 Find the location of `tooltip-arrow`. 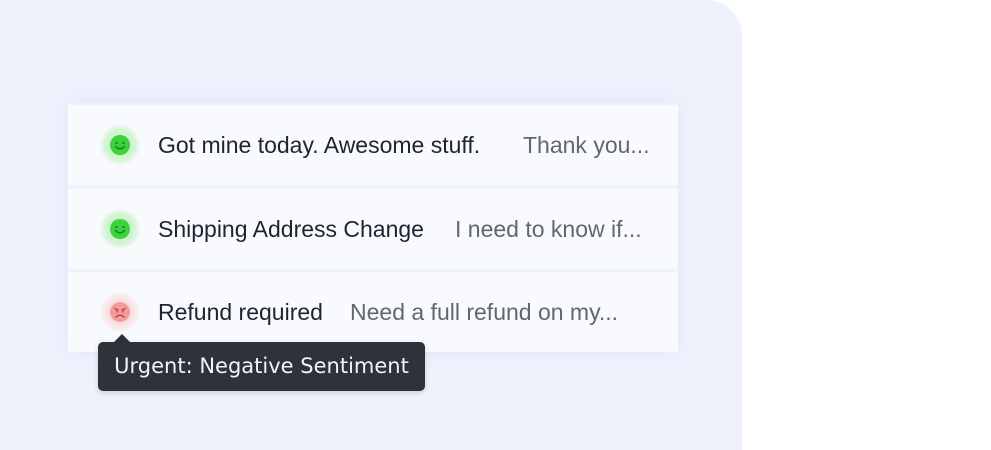

tooltip-arrow is located at coordinates (122, 338).